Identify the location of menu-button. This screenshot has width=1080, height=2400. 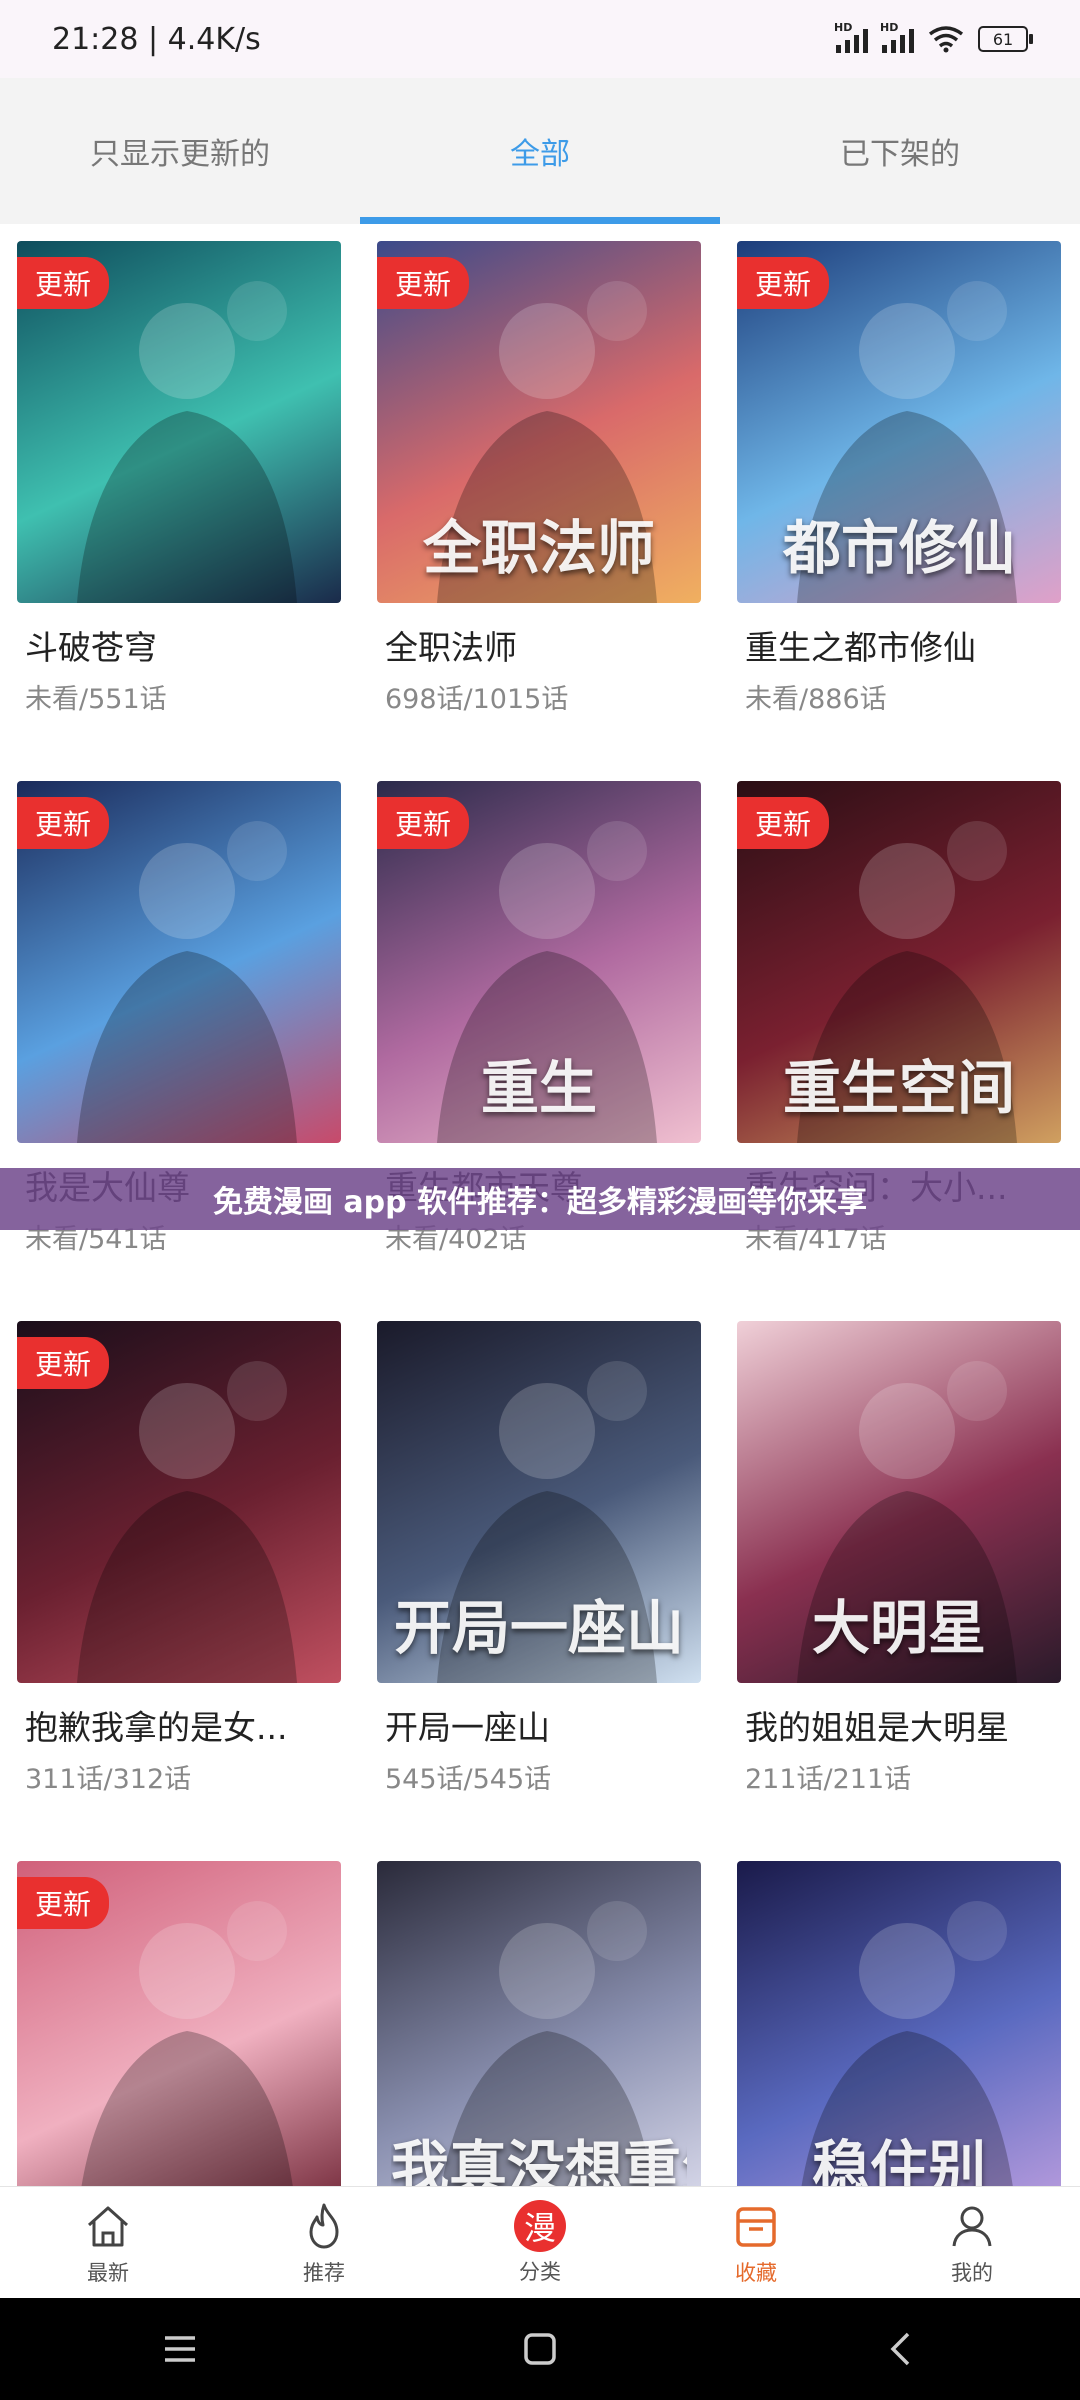
(180, 2349).